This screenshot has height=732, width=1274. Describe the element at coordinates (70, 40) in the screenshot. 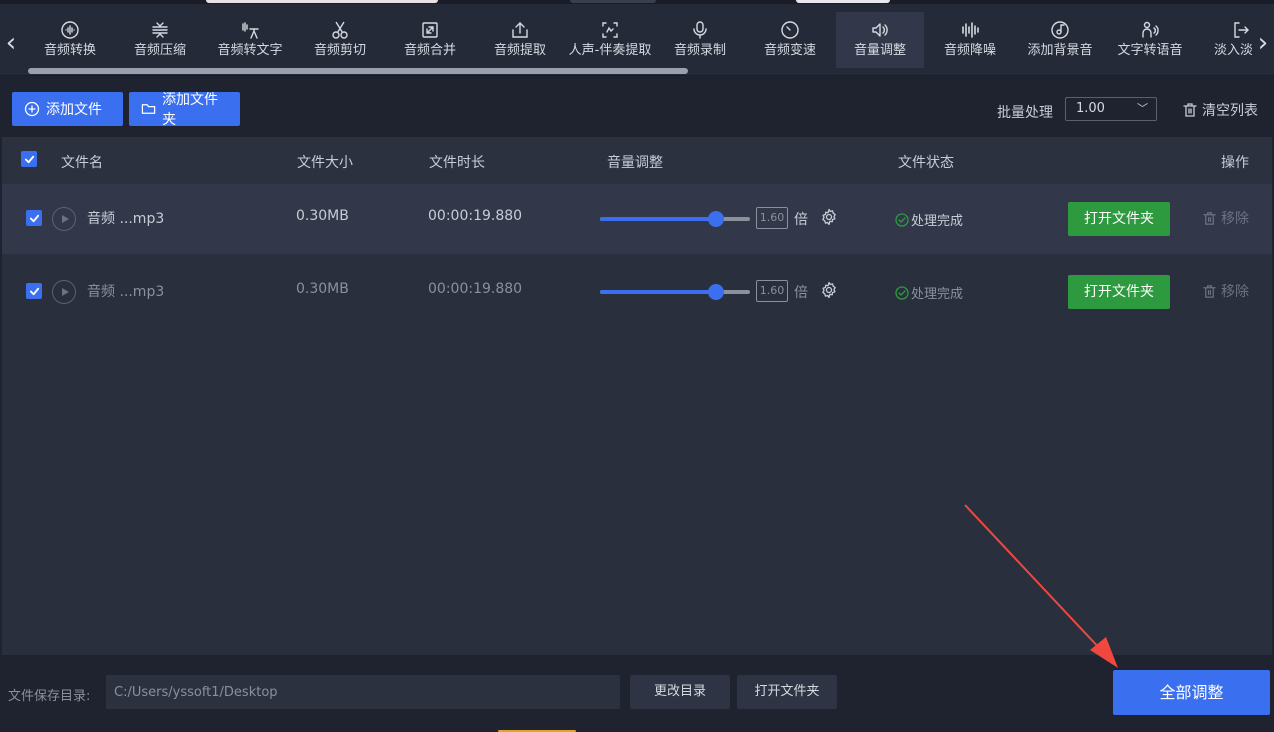

I see `tool-audio-convert: 音频转换` at that location.